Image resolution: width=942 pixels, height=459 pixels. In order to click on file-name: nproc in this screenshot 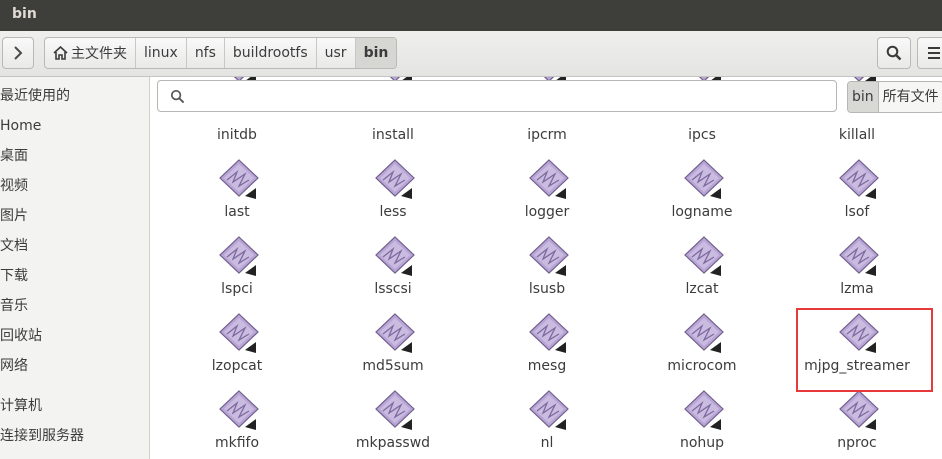, I will do `click(857, 443)`.